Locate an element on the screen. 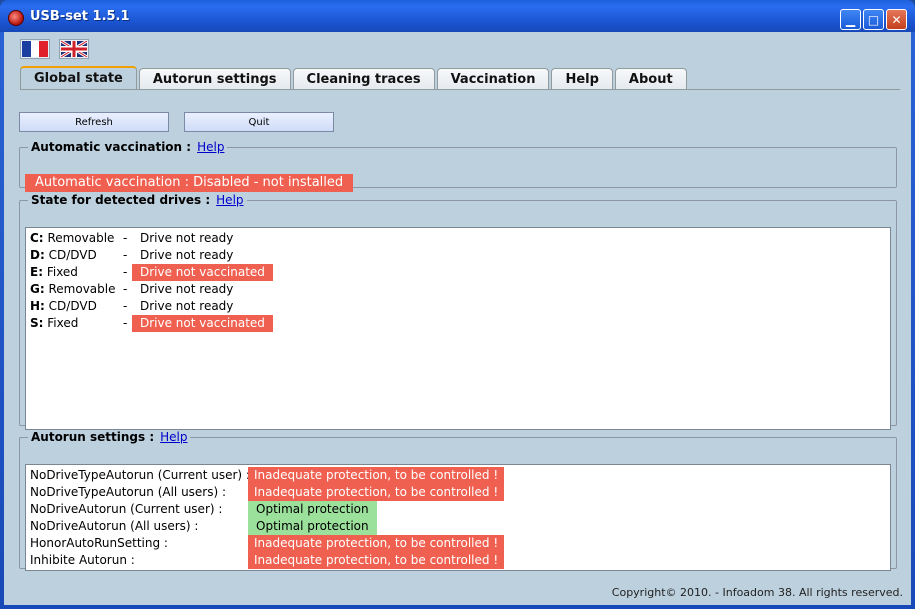 The image size is (915, 609). drive-letter: H: is located at coordinates (37, 306).